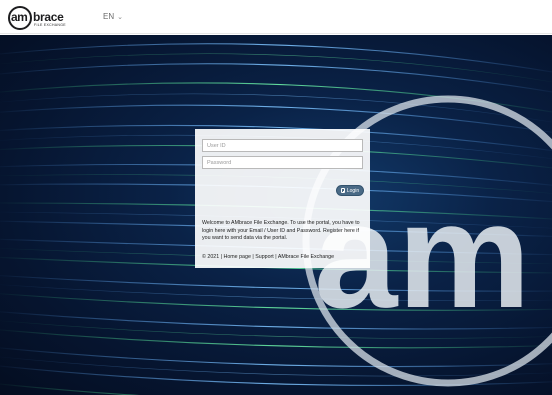 The width and height of the screenshot is (552, 395). I want to click on language-label: EN, so click(109, 16).